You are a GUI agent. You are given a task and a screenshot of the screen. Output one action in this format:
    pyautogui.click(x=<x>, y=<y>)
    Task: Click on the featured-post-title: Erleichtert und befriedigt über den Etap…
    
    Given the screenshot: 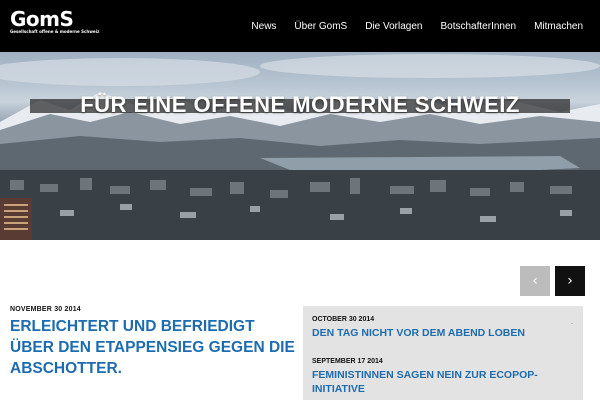 What is the action you would take?
    pyautogui.click(x=152, y=347)
    